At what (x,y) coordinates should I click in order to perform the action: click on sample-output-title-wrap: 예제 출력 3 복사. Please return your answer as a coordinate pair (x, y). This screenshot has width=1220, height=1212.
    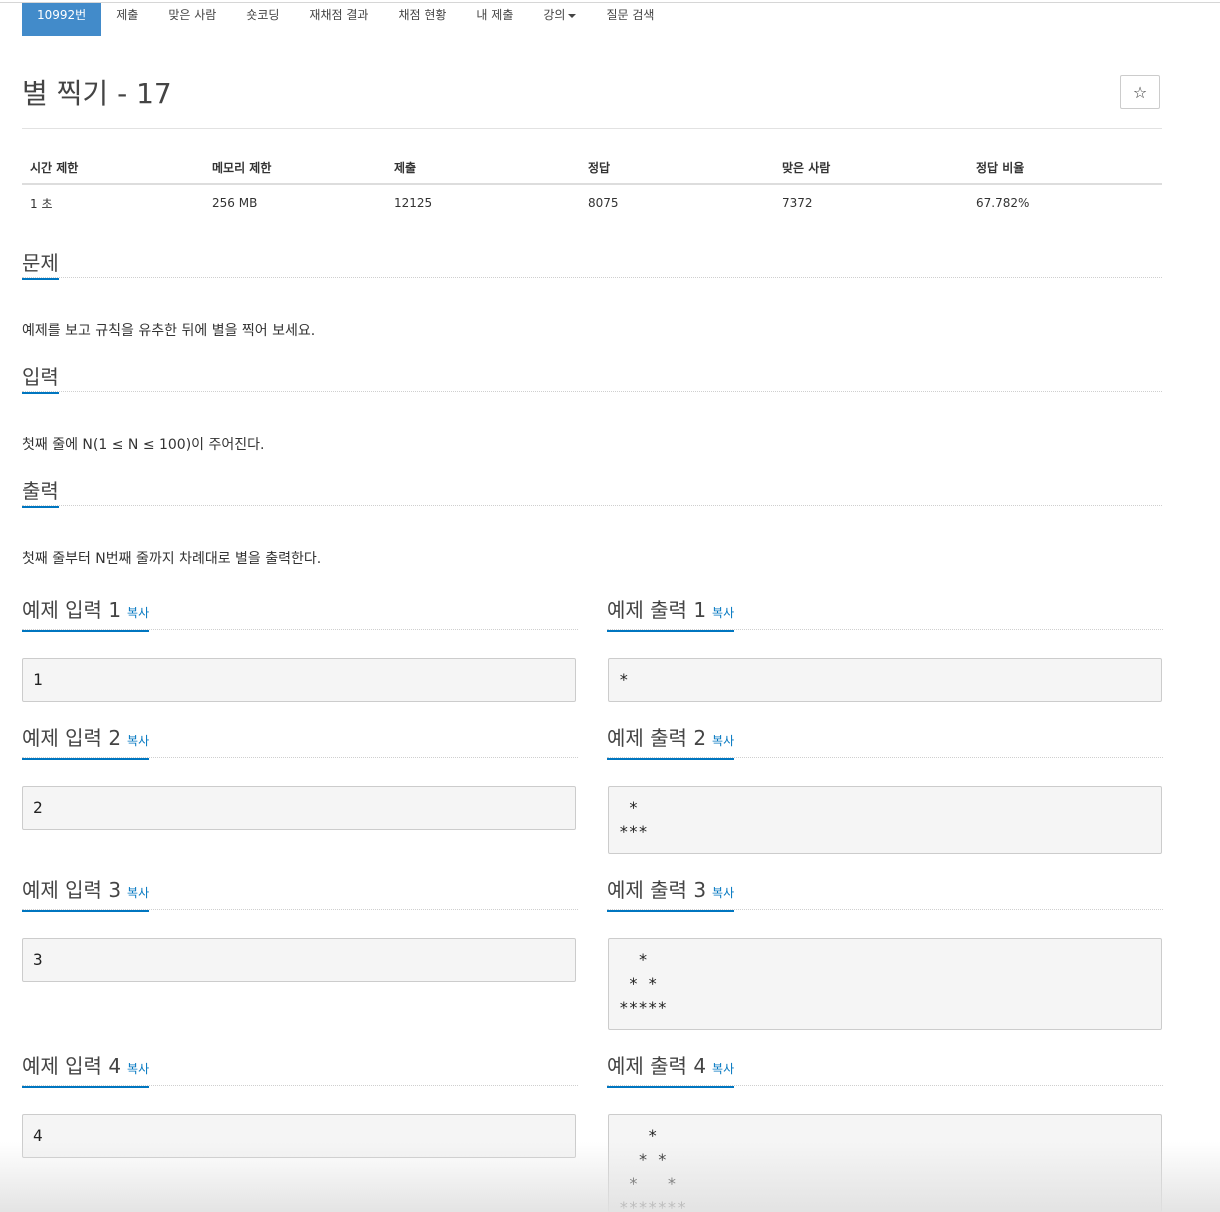
    Looking at the image, I should click on (671, 895).